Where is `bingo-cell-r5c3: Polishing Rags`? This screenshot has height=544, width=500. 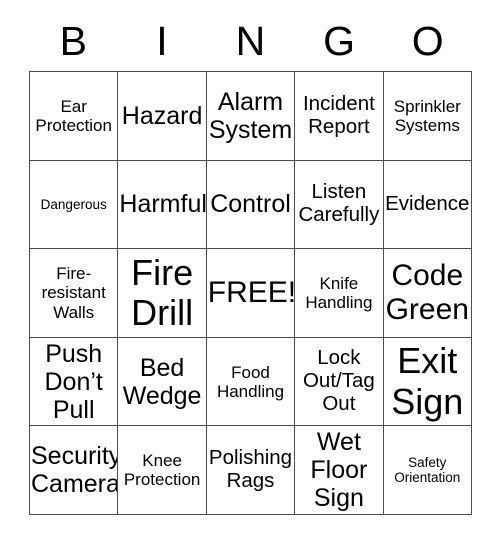 bingo-cell-r5c3: Polishing Rags is located at coordinates (251, 470).